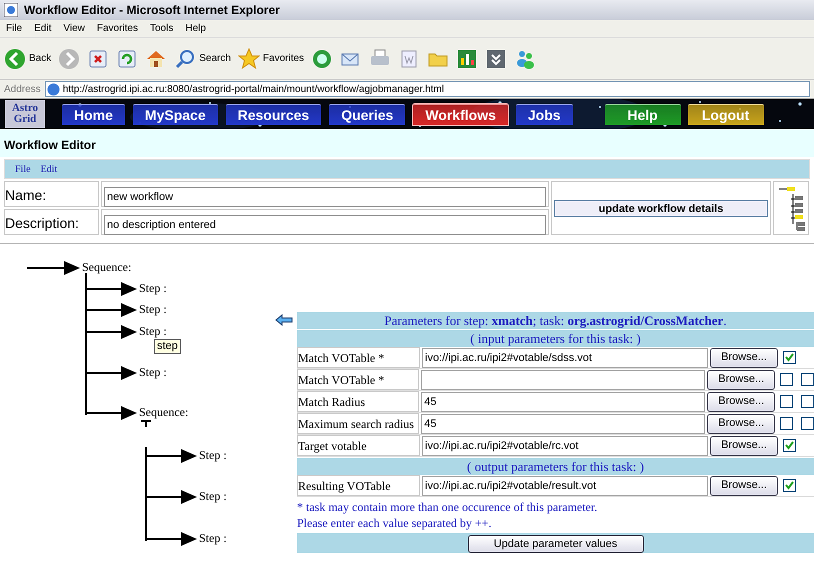 This screenshot has height=562, width=814. What do you see at coordinates (175, 114) in the screenshot?
I see `nav-button: MySpace` at bounding box center [175, 114].